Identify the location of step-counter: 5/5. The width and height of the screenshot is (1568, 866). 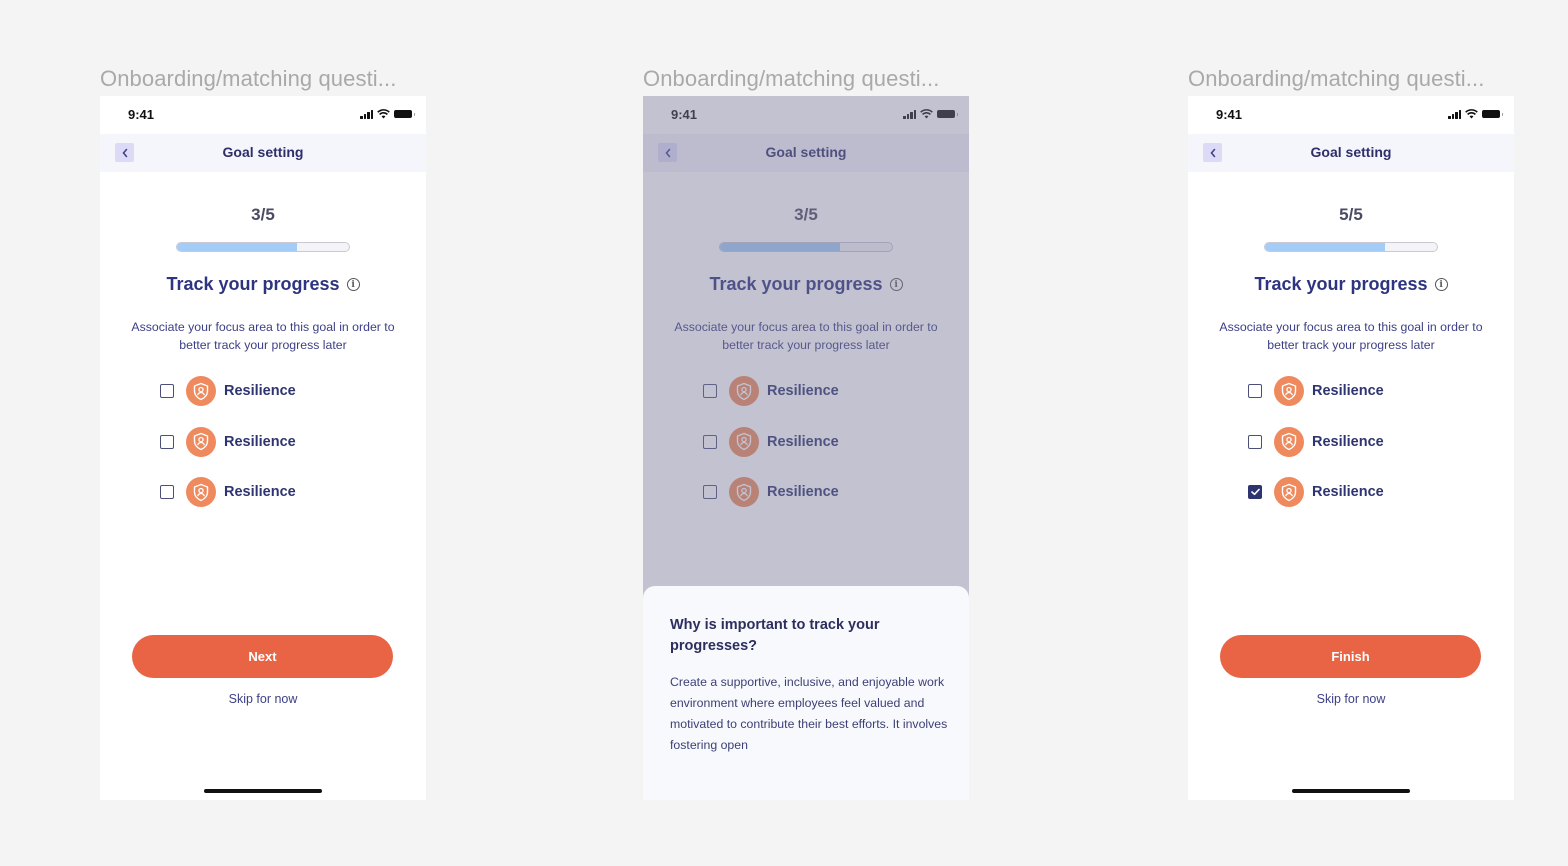
(1351, 214).